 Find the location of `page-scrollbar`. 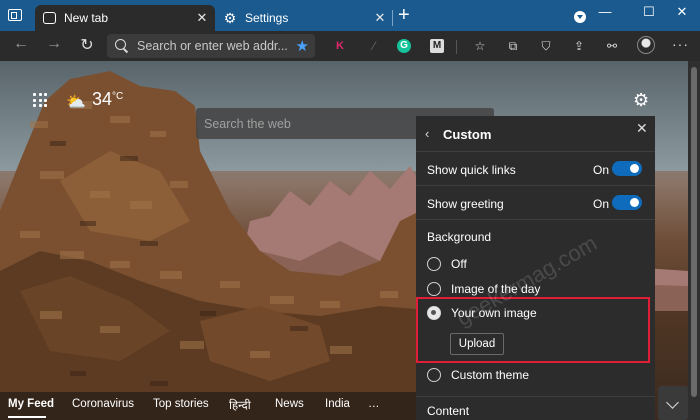

page-scrollbar is located at coordinates (694, 240).